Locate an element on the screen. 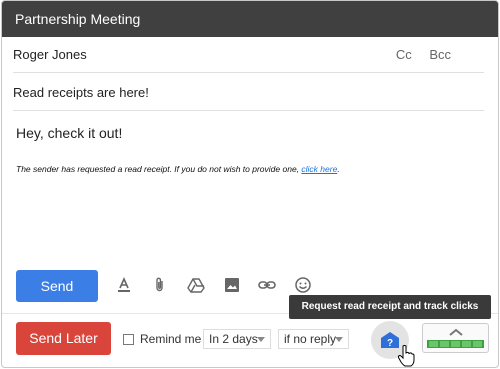 This screenshot has height=369, width=500. link-icon is located at coordinates (267, 285).